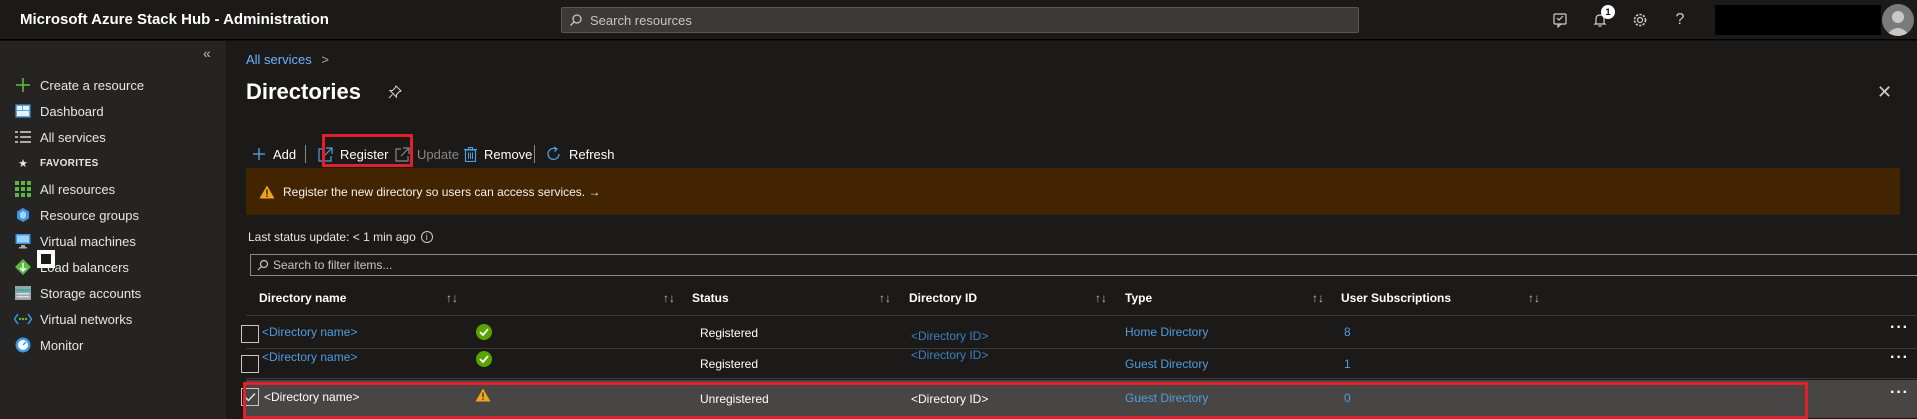 This screenshot has height=419, width=1917. I want to click on storage-icon, so click(23, 293).